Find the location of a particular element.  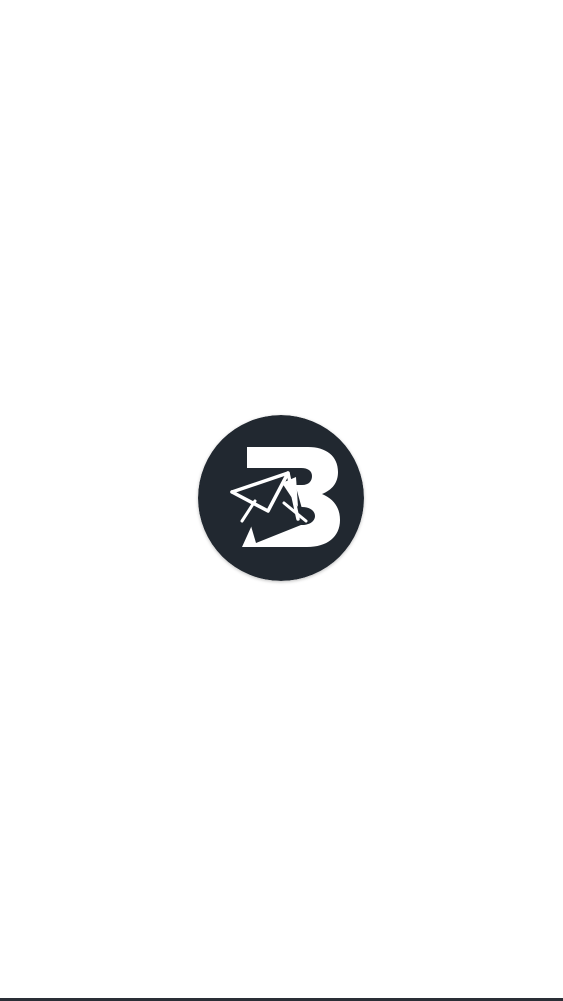

envelope-b-logo-icon is located at coordinates (281, 498).